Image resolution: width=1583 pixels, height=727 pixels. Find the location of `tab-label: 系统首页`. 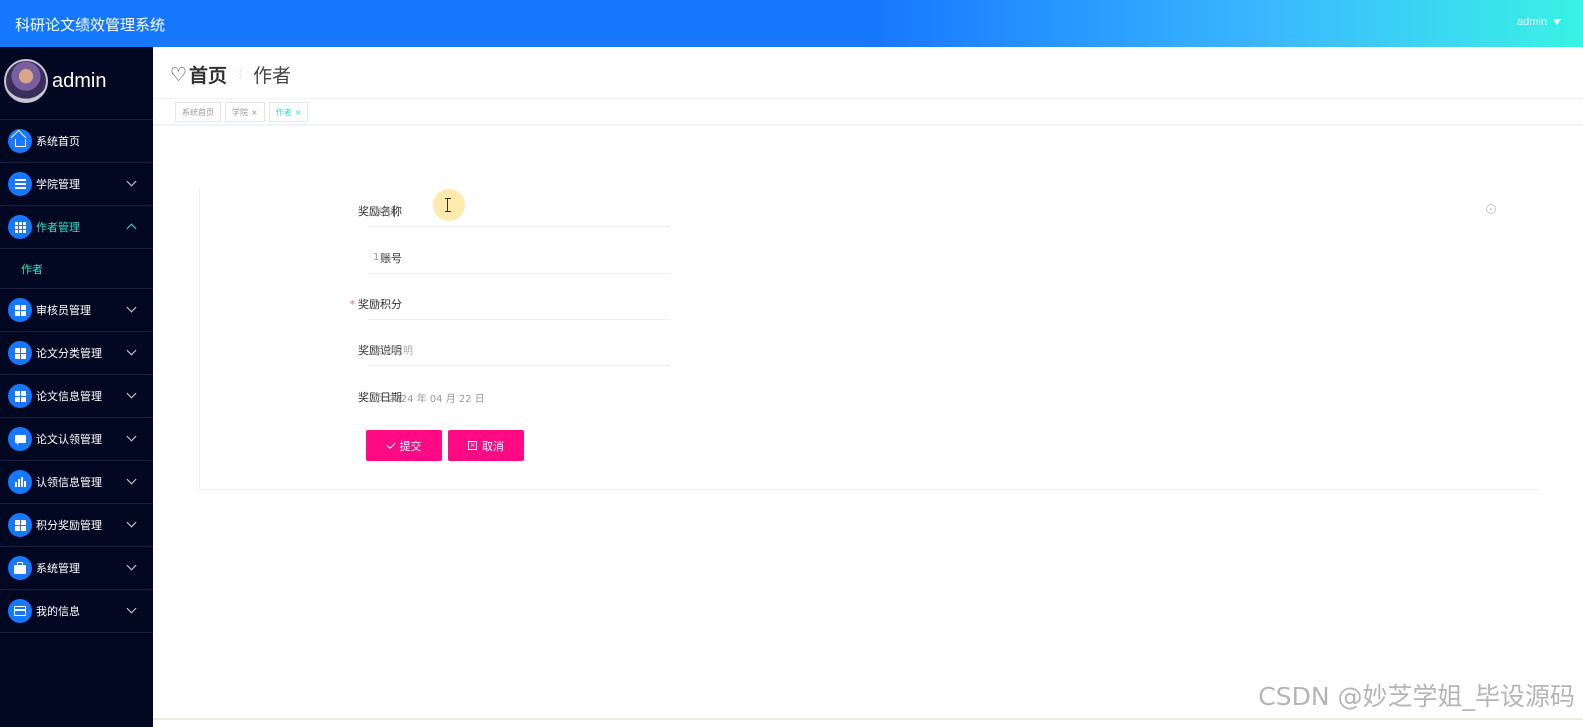

tab-label: 系统首页 is located at coordinates (198, 112).